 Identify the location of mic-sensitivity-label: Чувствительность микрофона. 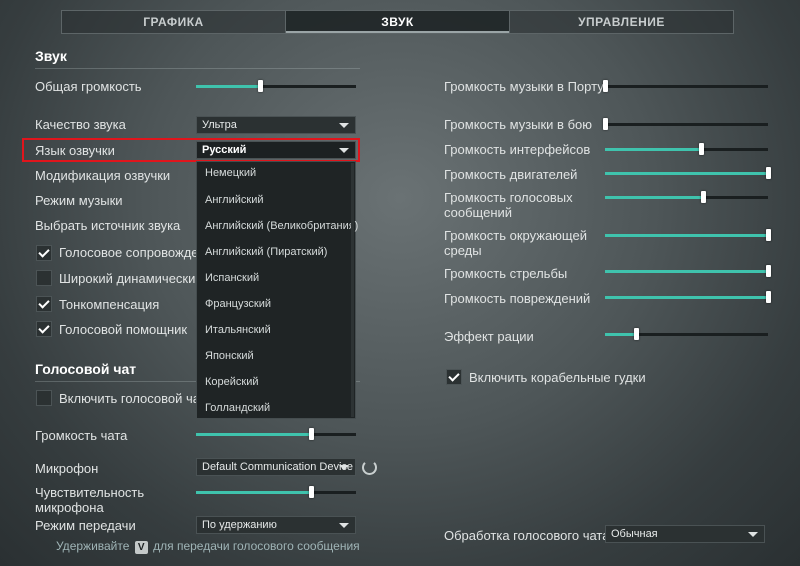
(90, 500).